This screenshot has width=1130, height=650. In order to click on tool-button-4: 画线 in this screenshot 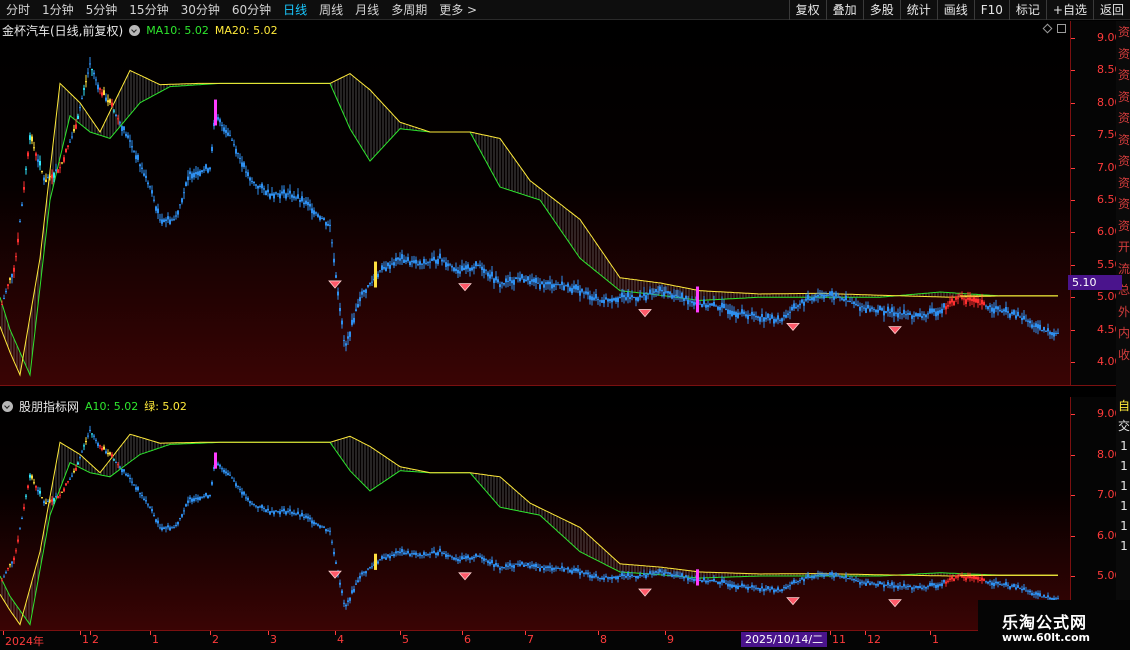, I will do `click(955, 10)`.